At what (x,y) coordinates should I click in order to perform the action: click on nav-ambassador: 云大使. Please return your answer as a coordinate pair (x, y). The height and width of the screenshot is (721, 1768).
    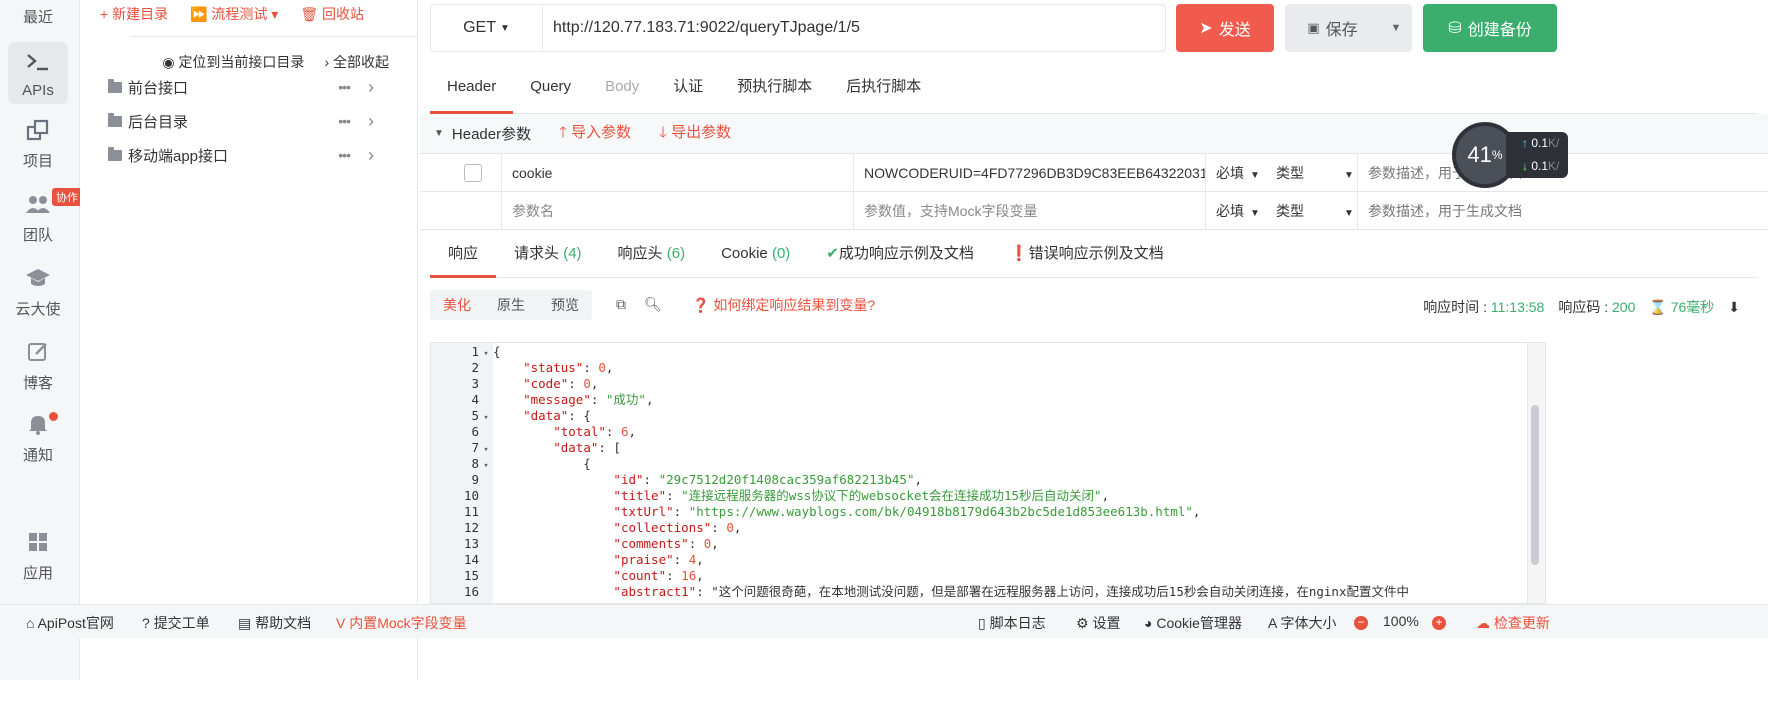
    Looking at the image, I should click on (38, 292).